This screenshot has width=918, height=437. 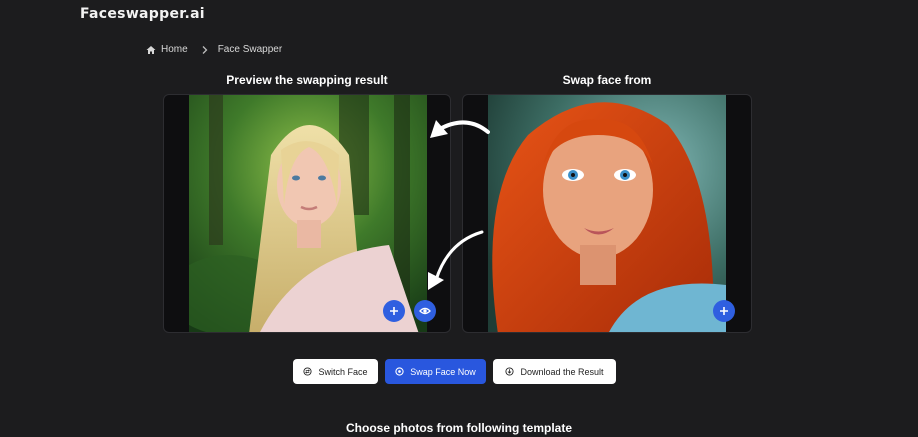 I want to click on brand-name: Faceswapper.ai, so click(x=142, y=14).